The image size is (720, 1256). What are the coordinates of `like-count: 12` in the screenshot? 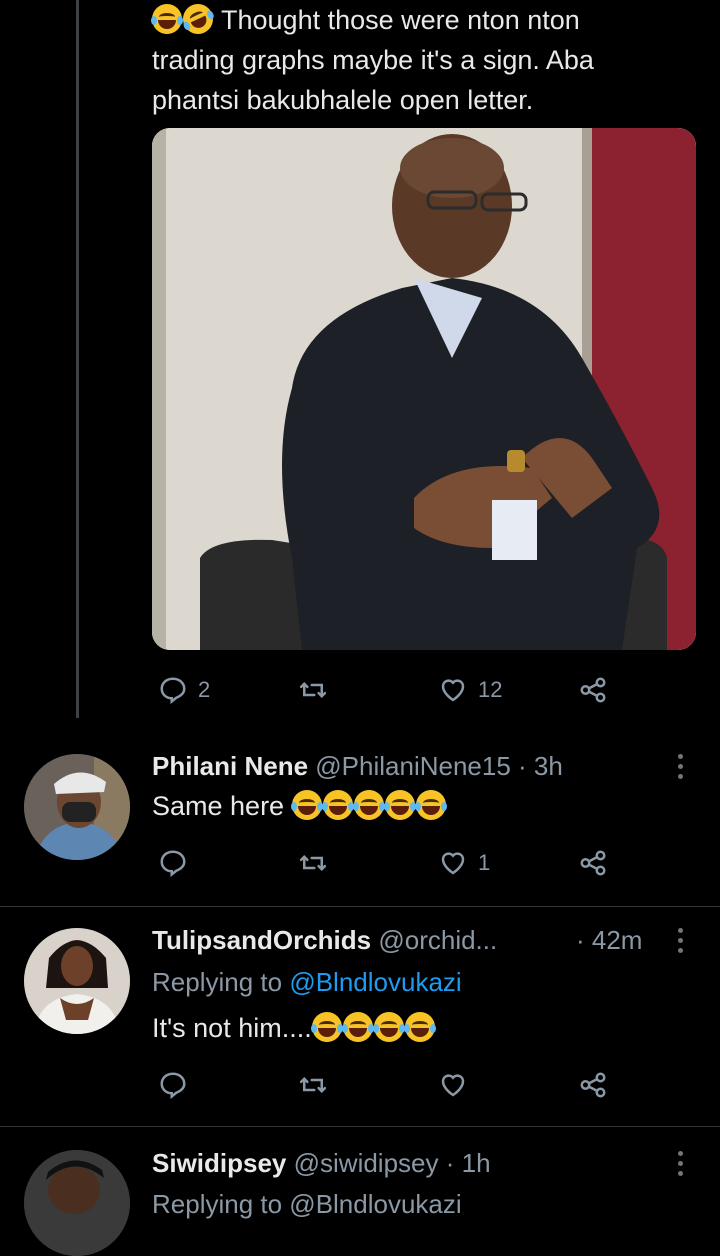 It's located at (490, 689).